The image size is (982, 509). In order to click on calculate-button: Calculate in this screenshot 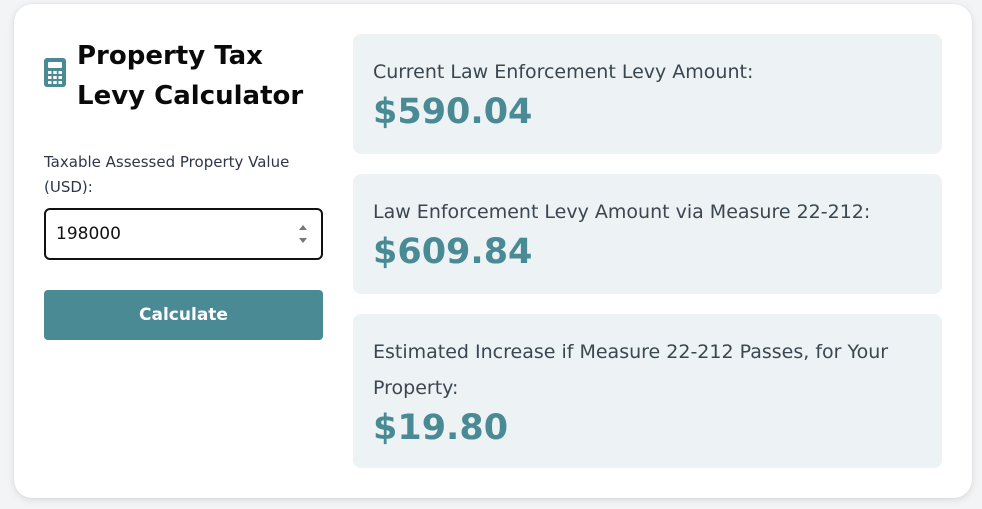, I will do `click(183, 315)`.